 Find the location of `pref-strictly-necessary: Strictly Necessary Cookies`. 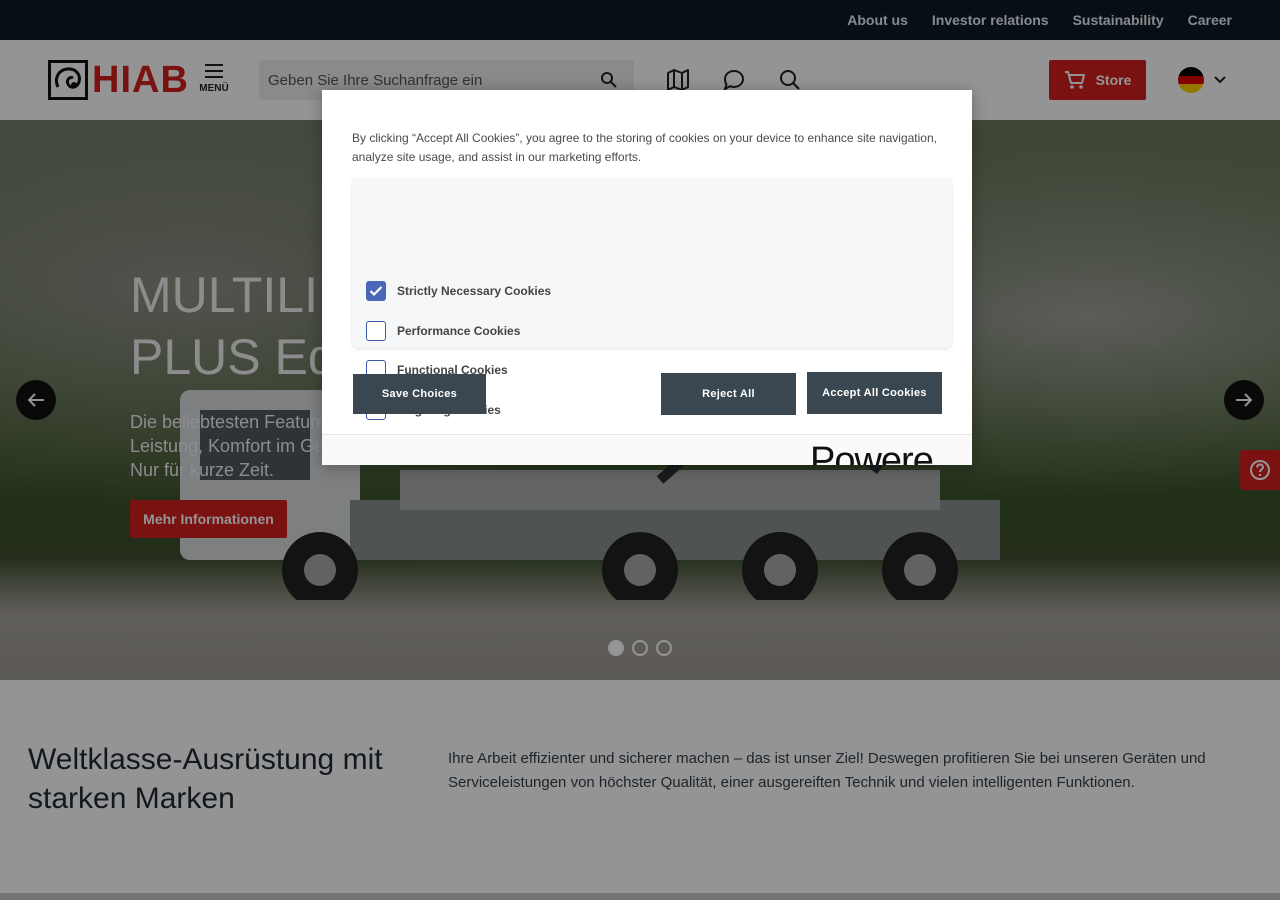

pref-strictly-necessary: Strictly Necessary Cookies is located at coordinates (458, 291).